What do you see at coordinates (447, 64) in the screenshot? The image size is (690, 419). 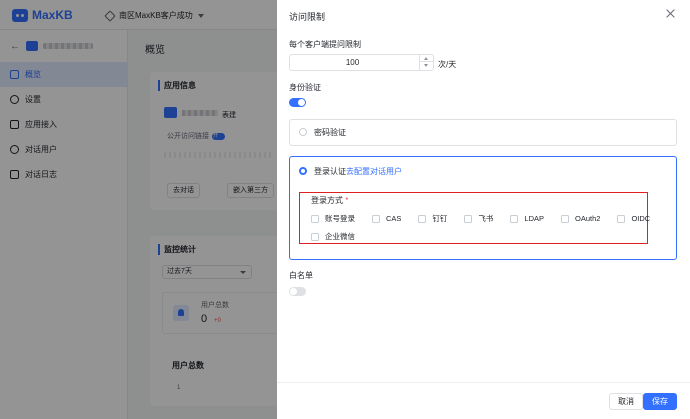 I see `limit-unit: 次/天` at bounding box center [447, 64].